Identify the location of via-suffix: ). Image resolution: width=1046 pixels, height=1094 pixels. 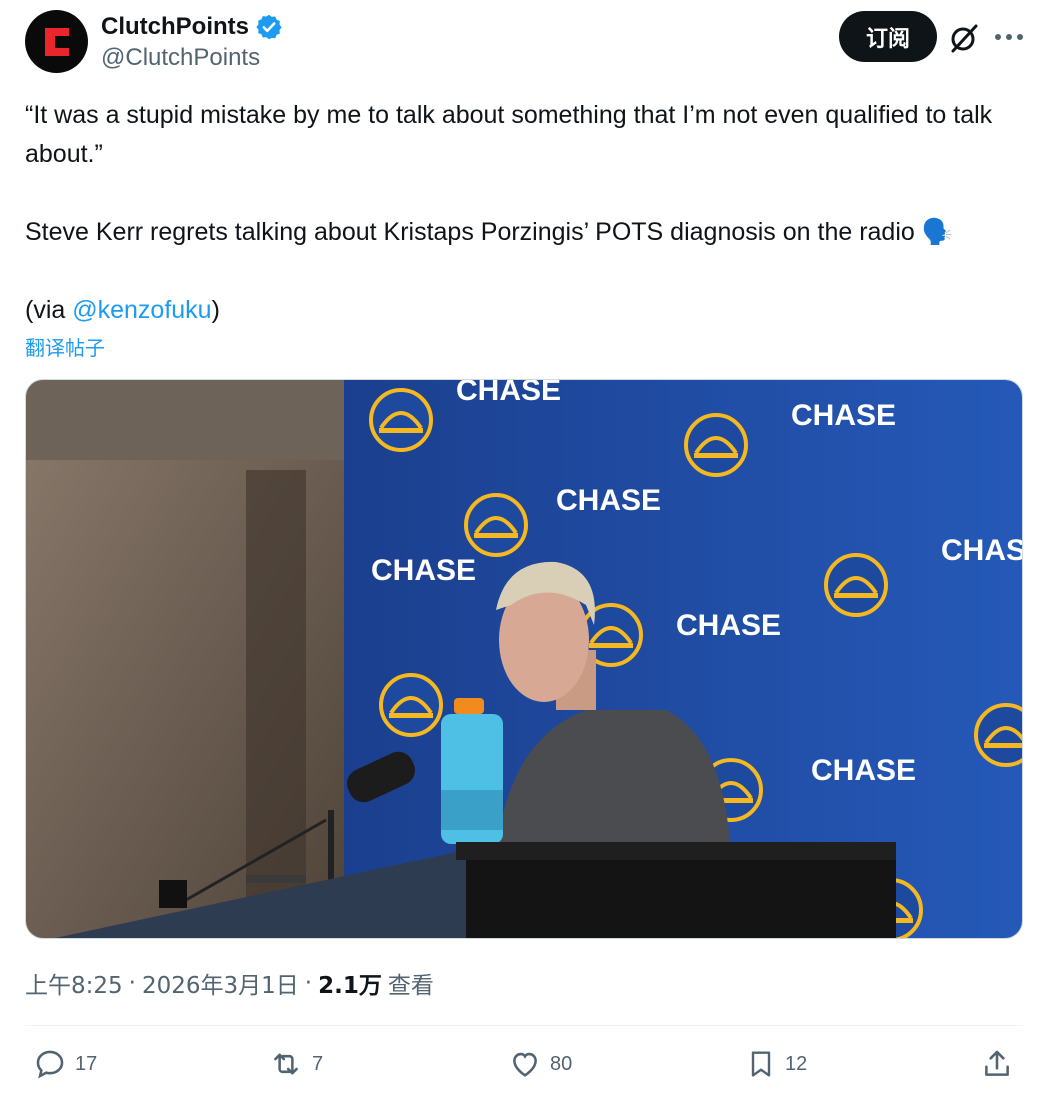
(215, 310).